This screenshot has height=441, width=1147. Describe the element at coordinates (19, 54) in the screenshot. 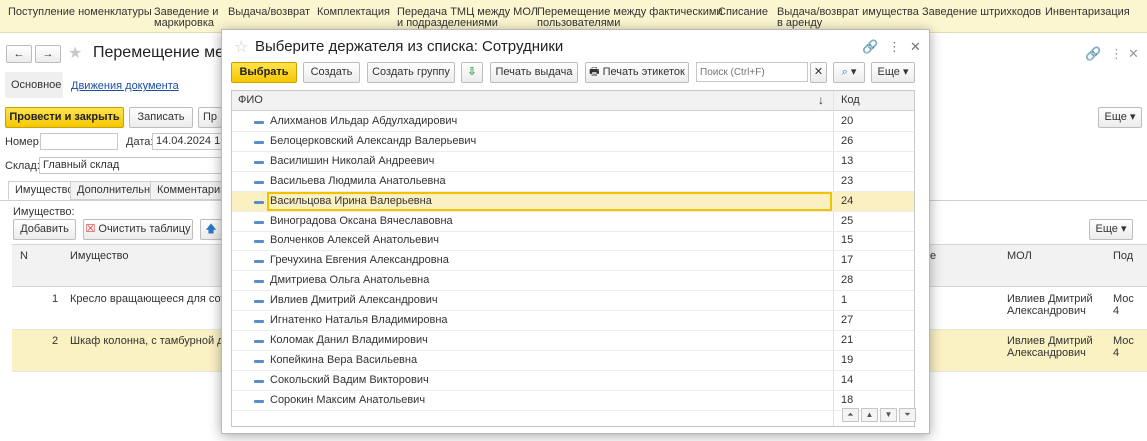

I see `back-button: ←` at that location.